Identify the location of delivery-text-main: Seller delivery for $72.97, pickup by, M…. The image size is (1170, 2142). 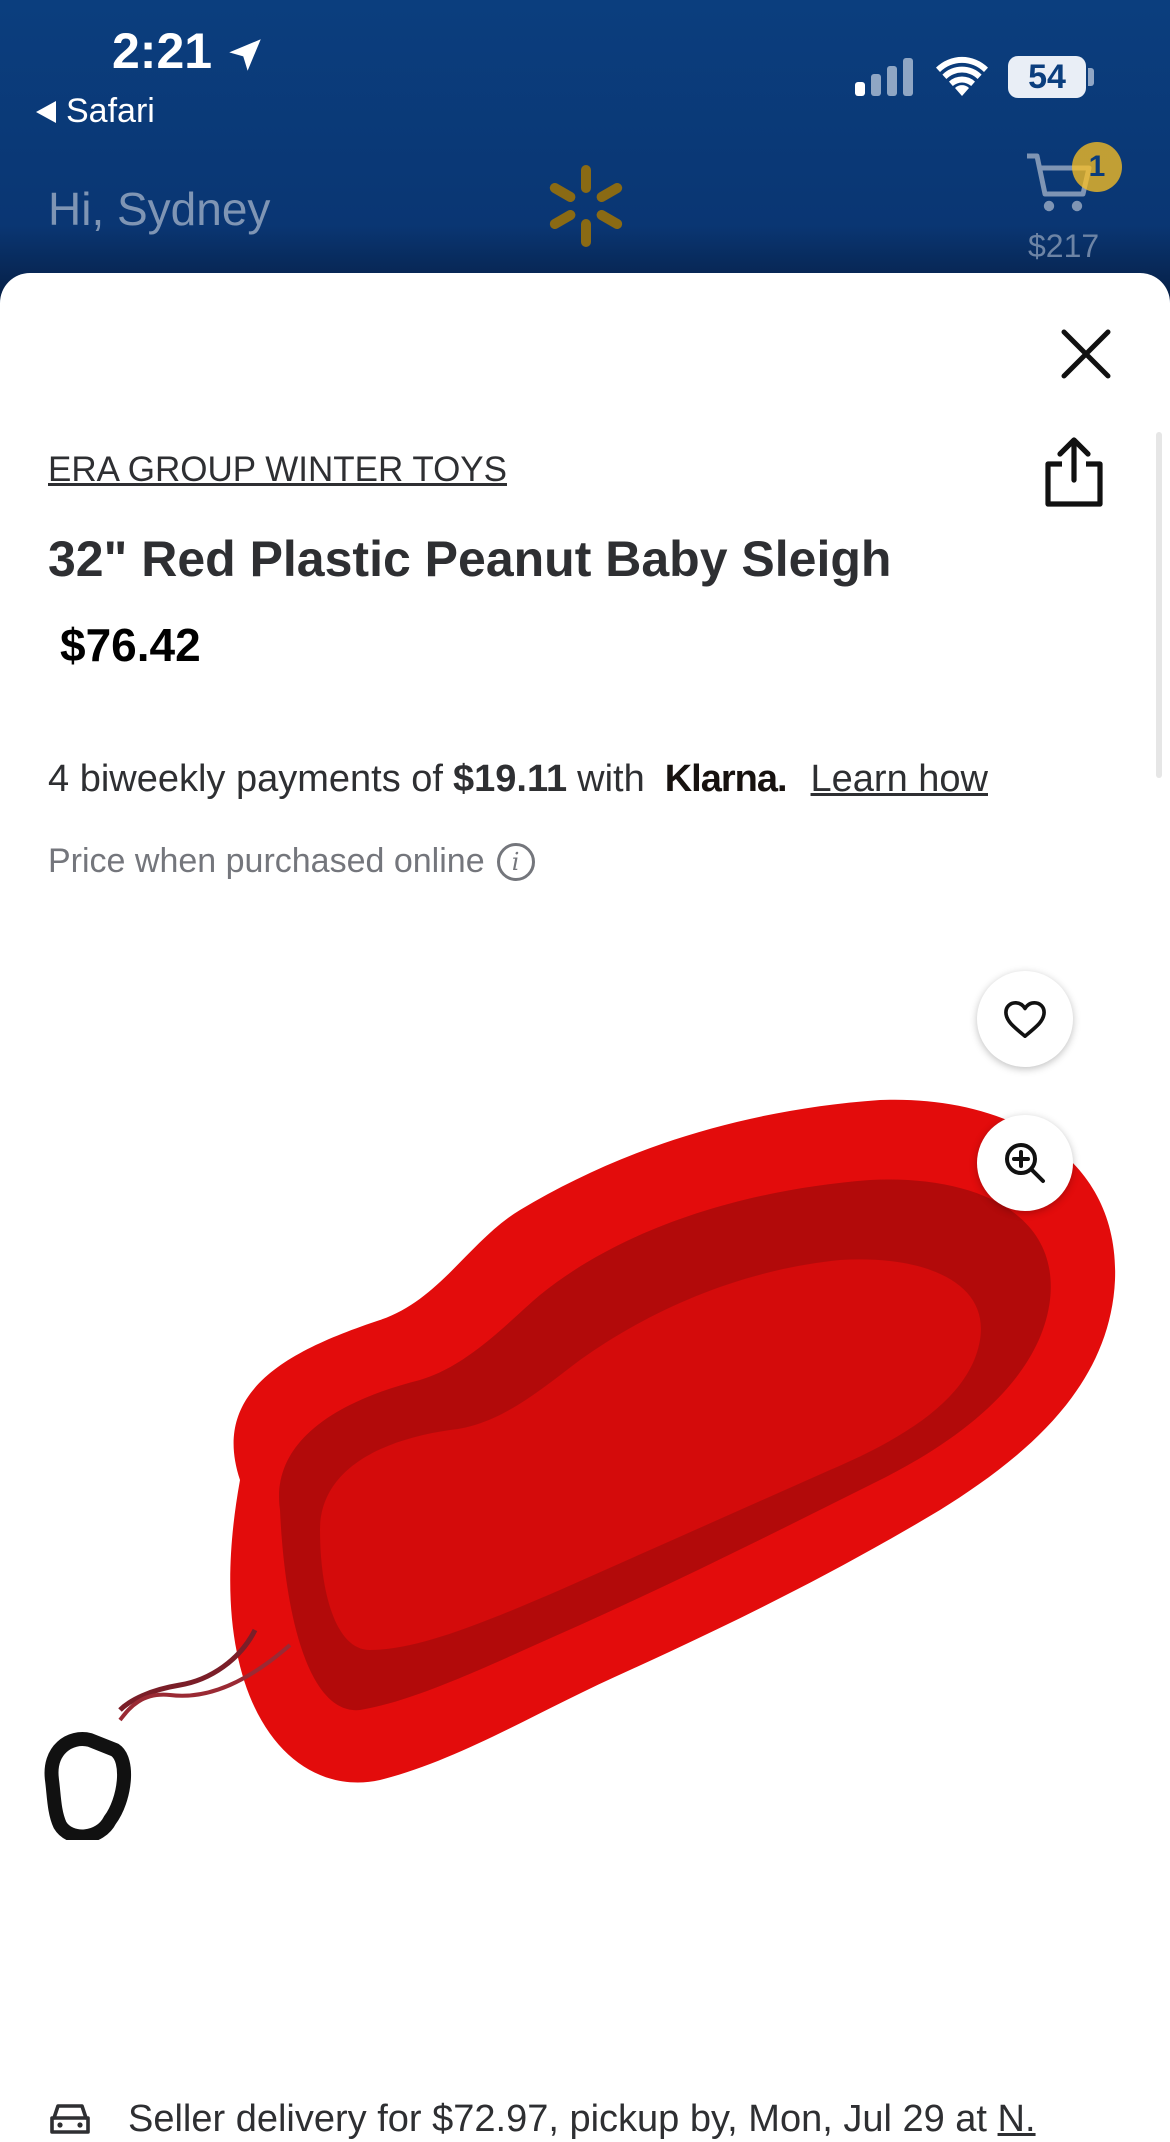
(557, 2119).